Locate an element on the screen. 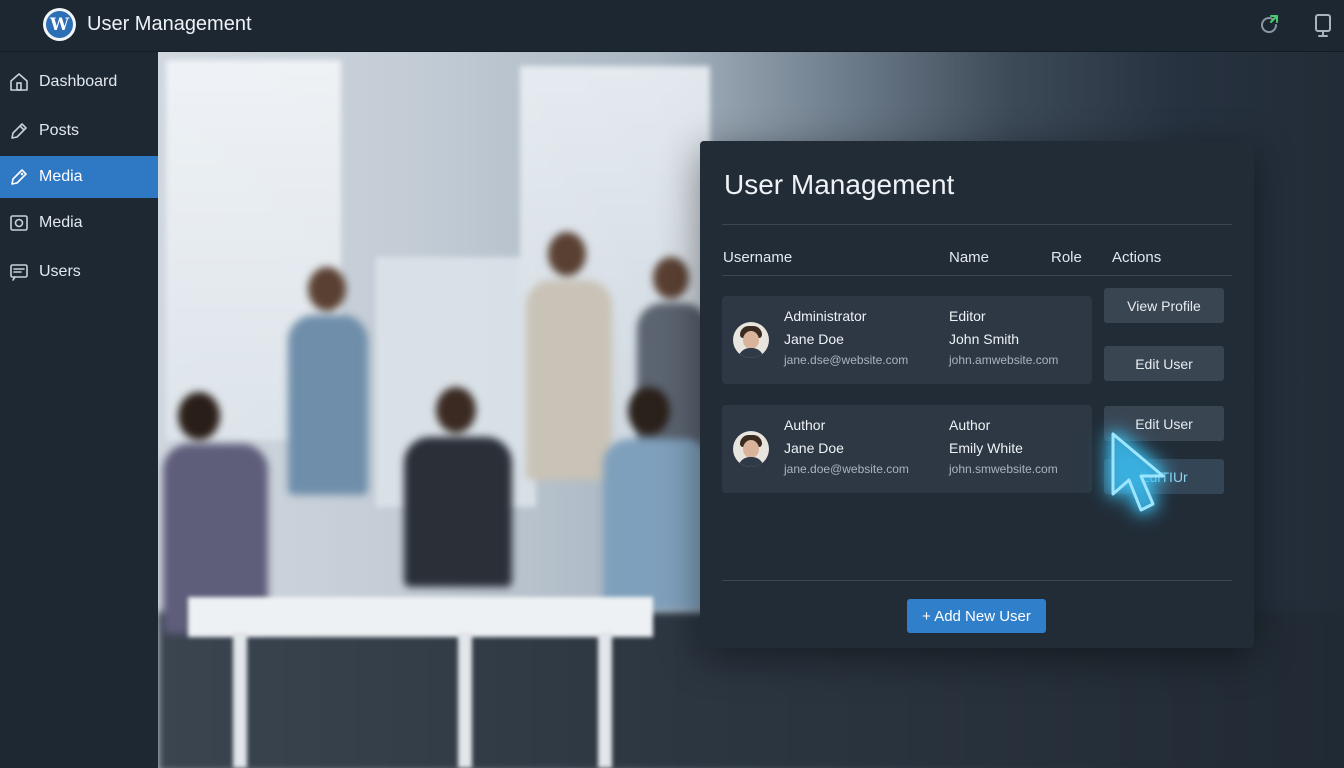 The width and height of the screenshot is (1344, 768). user-role: Administrator is located at coordinates (825, 316).